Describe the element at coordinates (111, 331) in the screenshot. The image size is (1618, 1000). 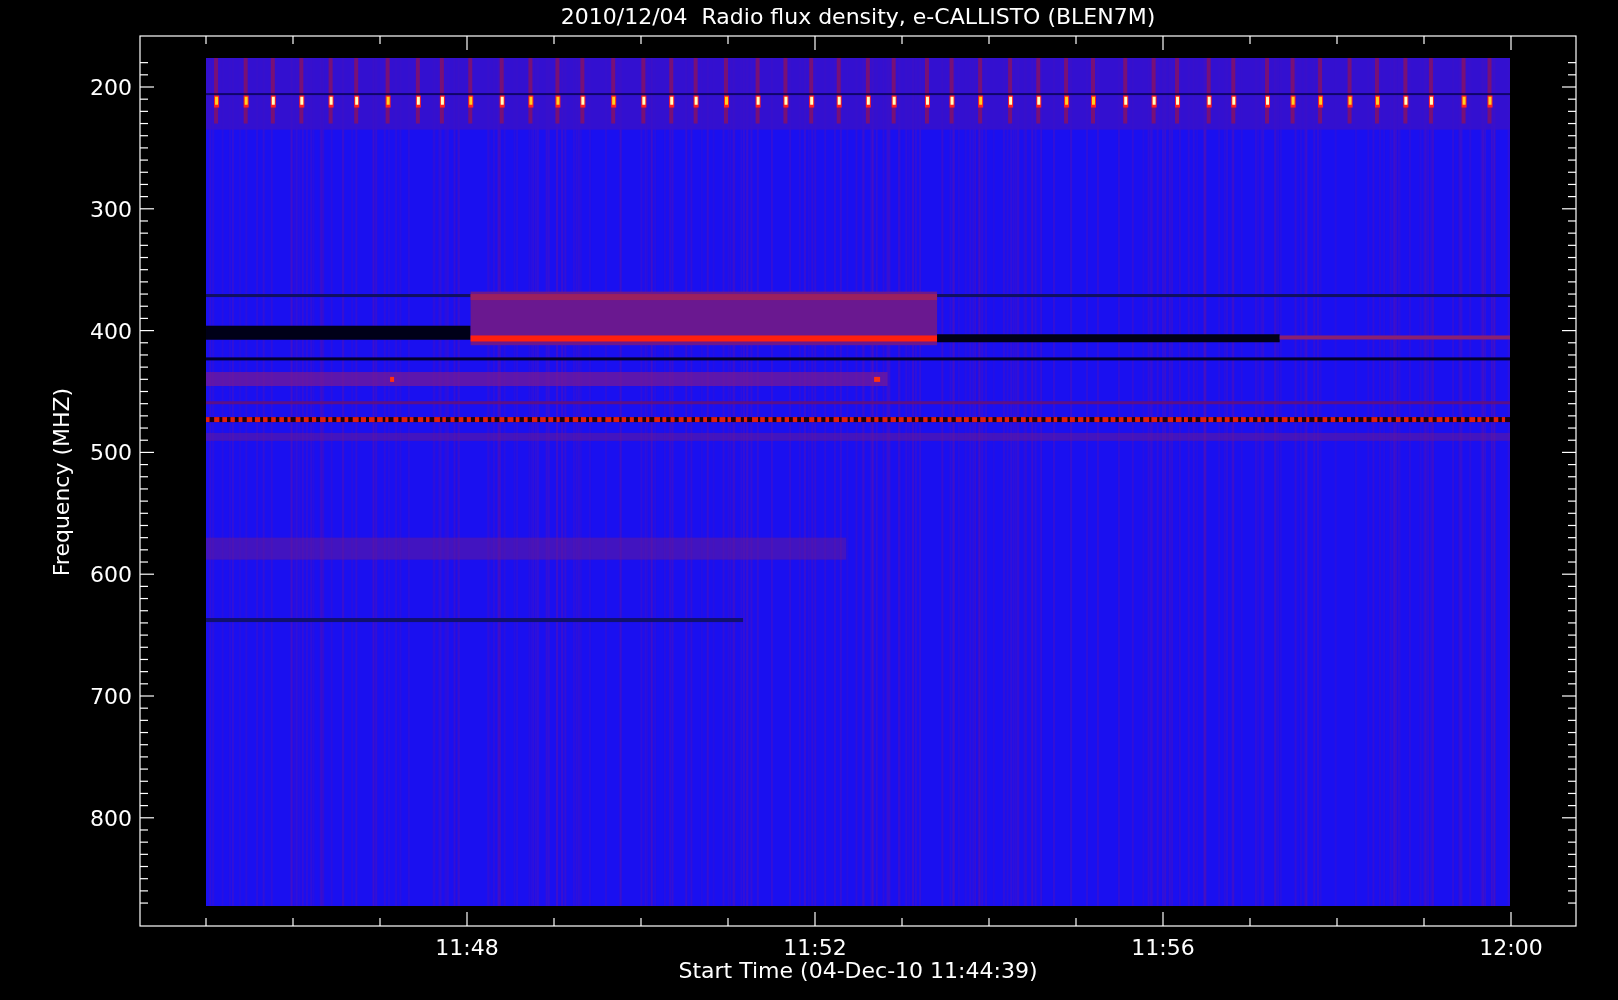
I see `tick-label: 400` at that location.